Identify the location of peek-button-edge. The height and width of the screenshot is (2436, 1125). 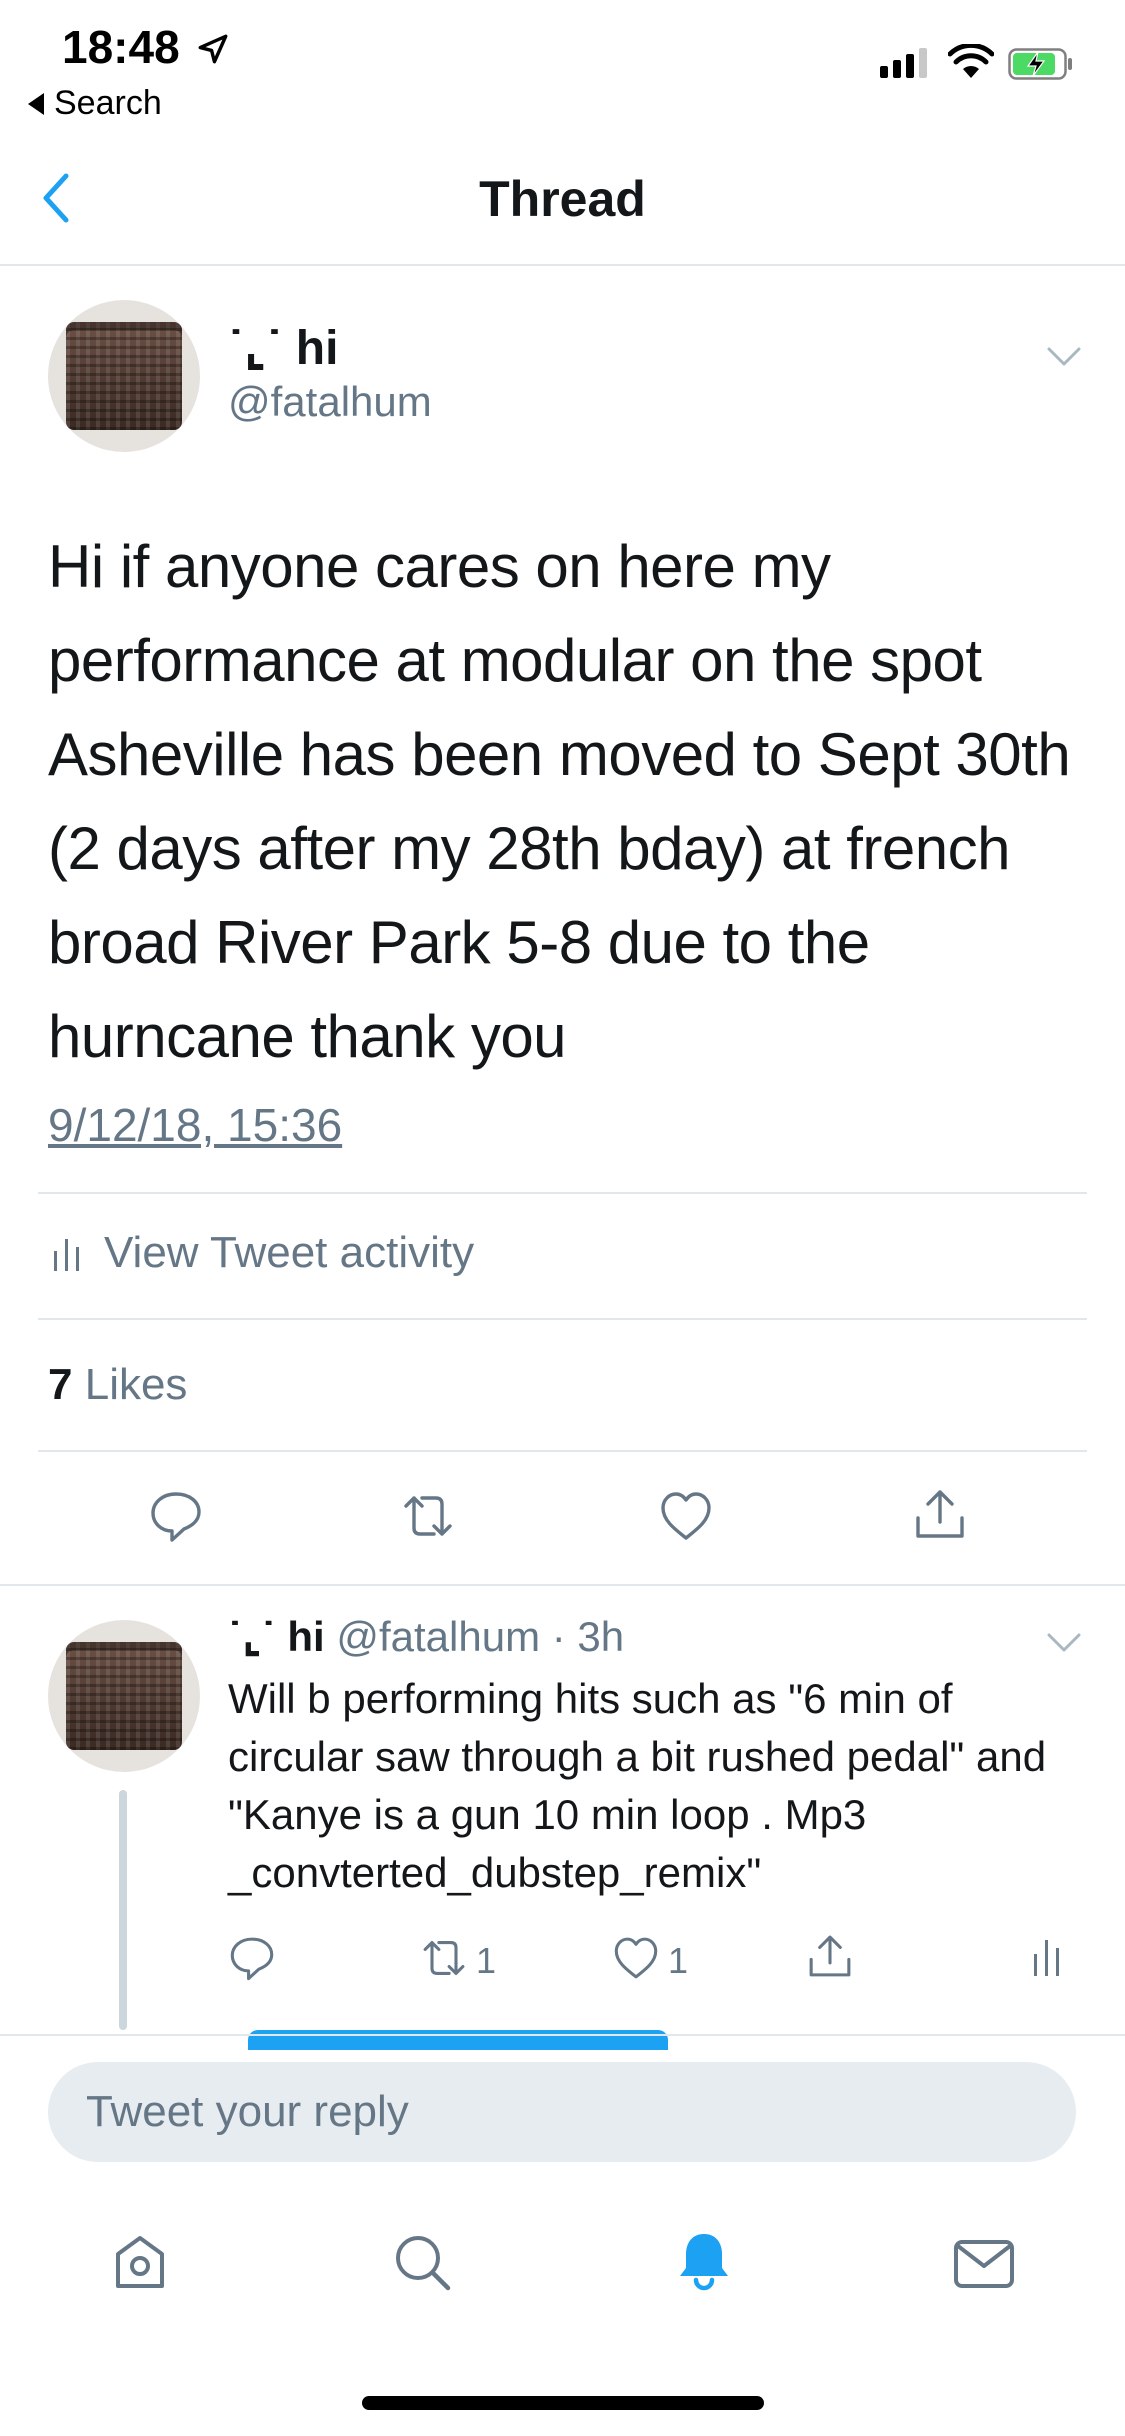
(458, 2040).